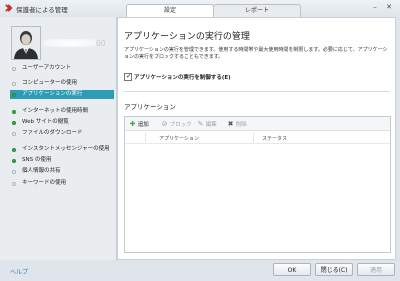 This screenshot has height=281, width=400. I want to click on ok-button-label: OK, so click(292, 270).